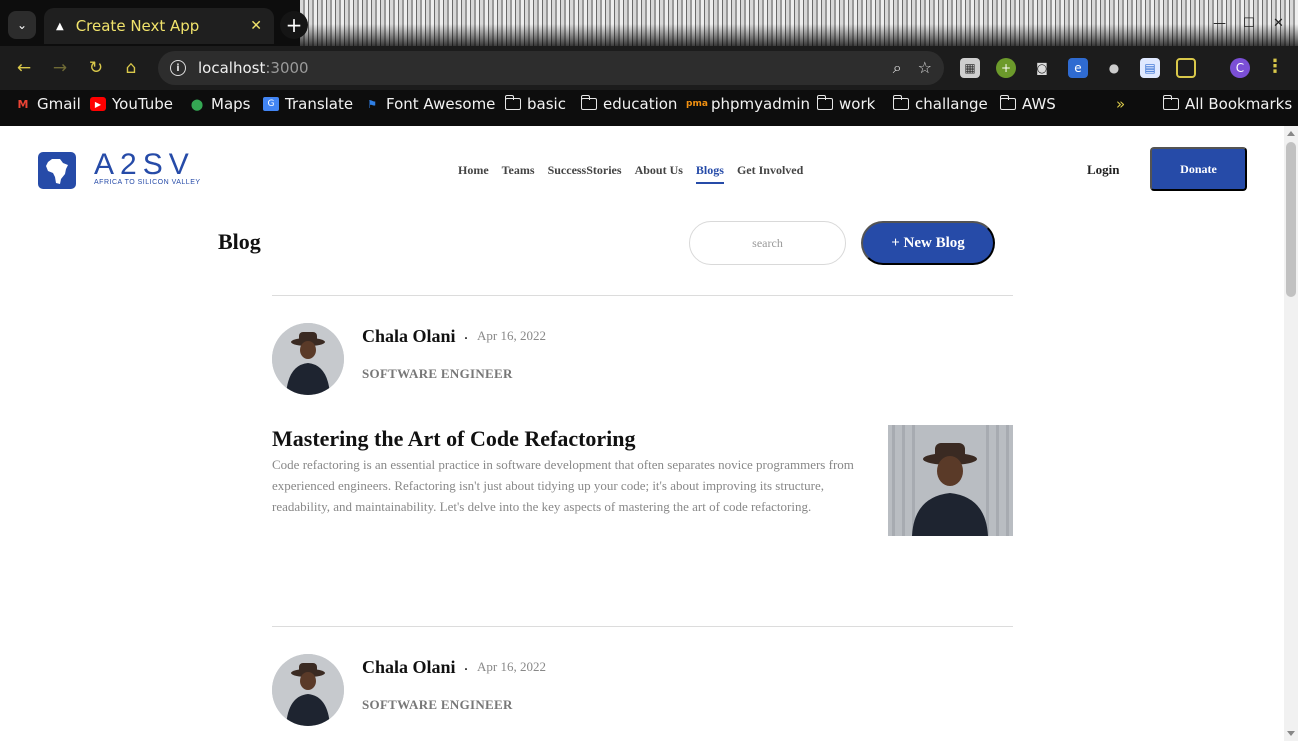 The image size is (1298, 741). Describe the element at coordinates (96, 68) in the screenshot. I see `reload-icon: ↻` at that location.